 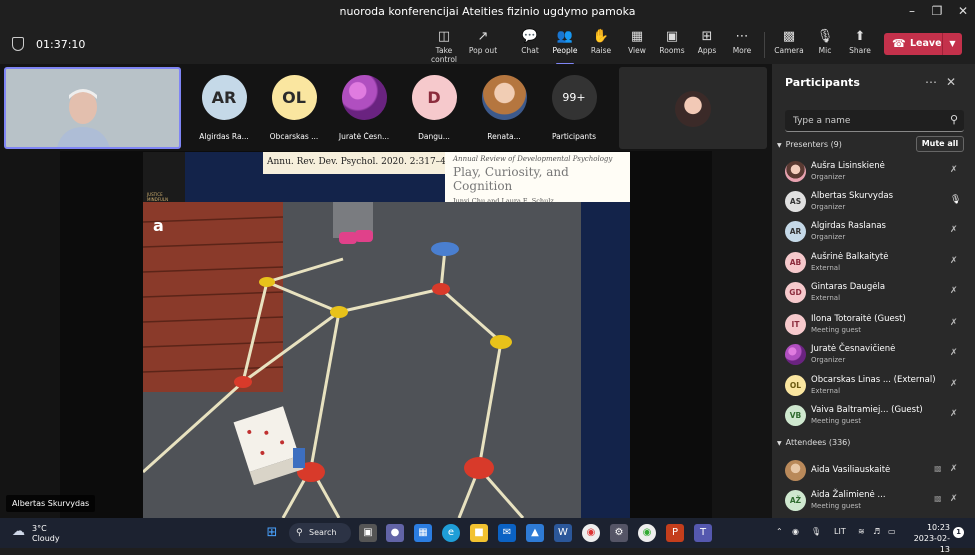 What do you see at coordinates (434, 97) in the screenshot?
I see `avatar: D` at bounding box center [434, 97].